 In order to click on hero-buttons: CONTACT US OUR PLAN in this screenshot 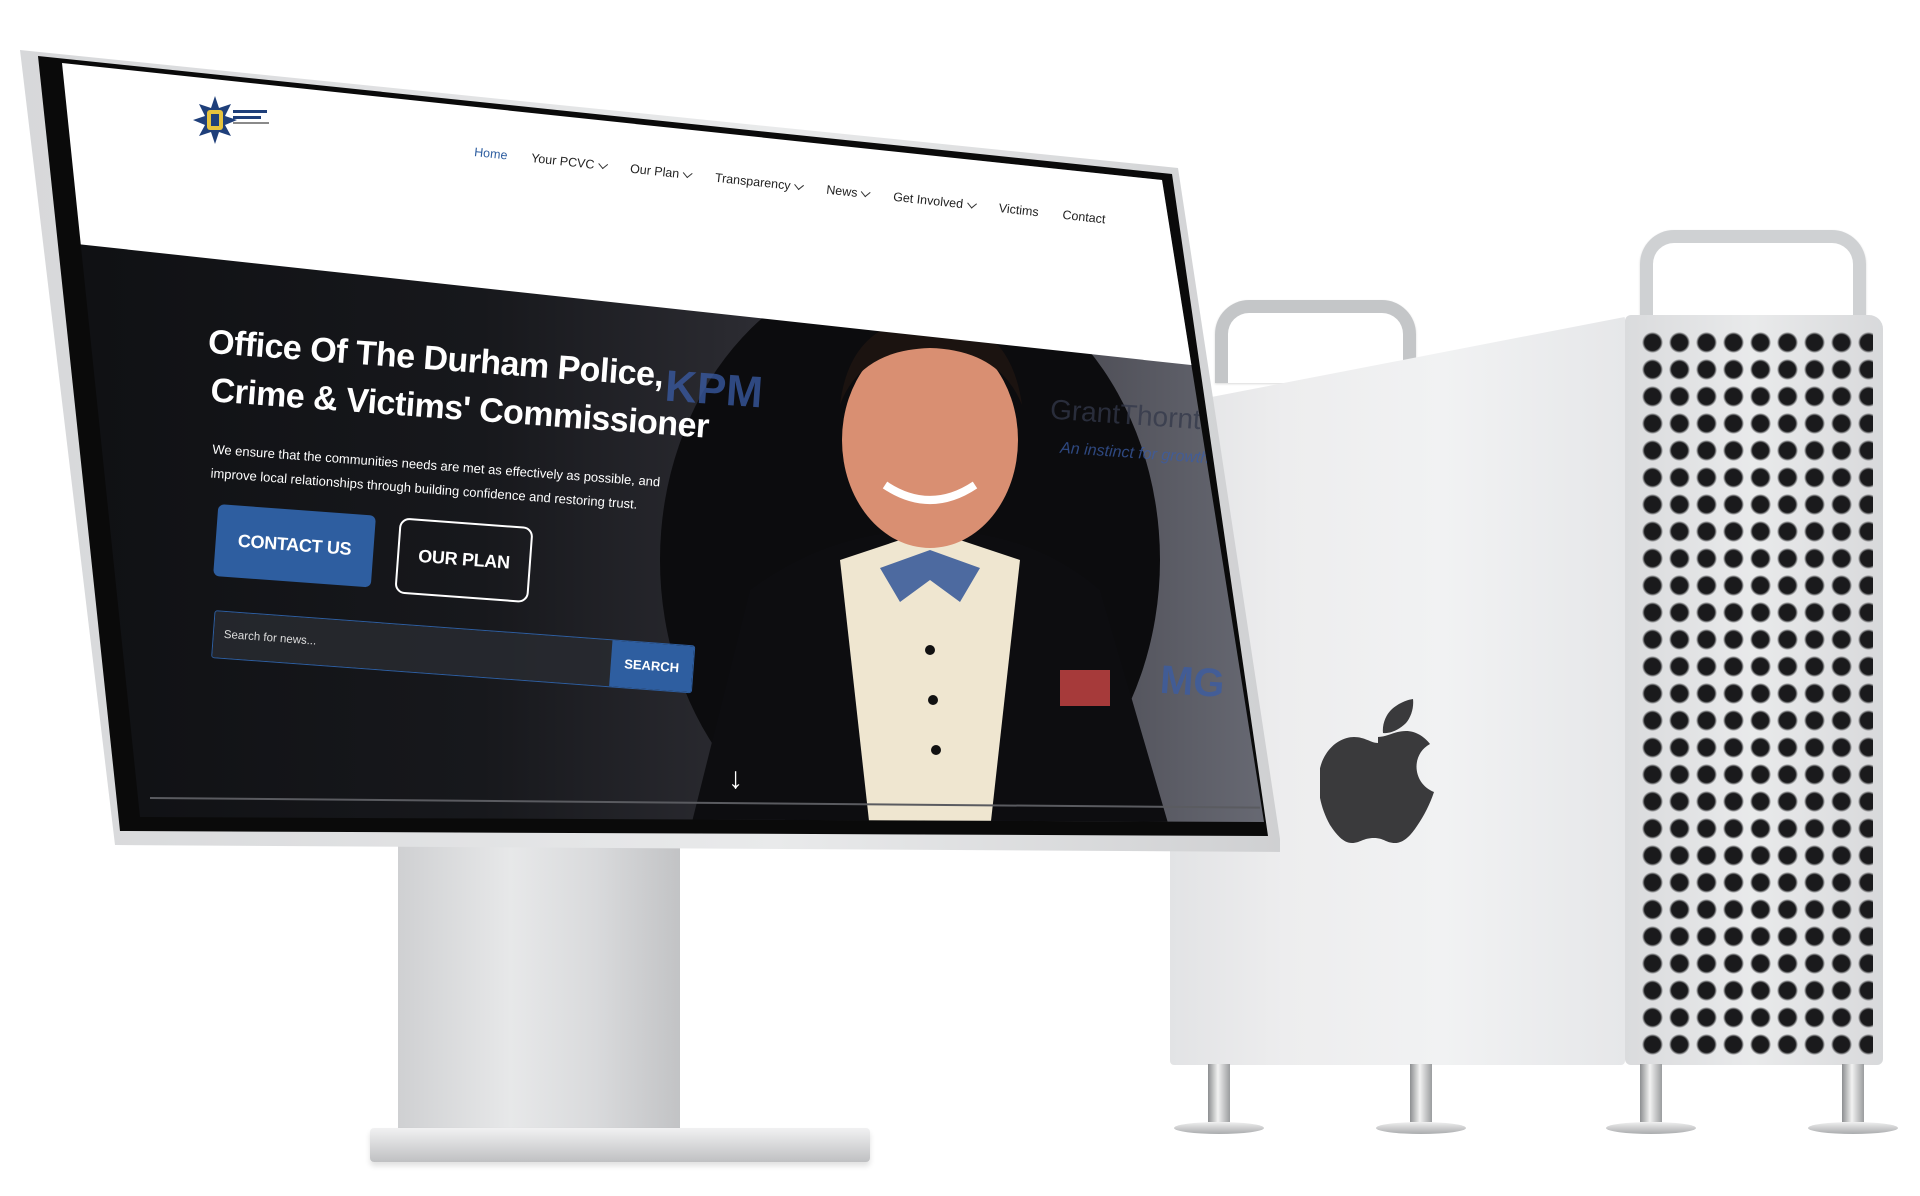, I will do `click(484, 561)`.